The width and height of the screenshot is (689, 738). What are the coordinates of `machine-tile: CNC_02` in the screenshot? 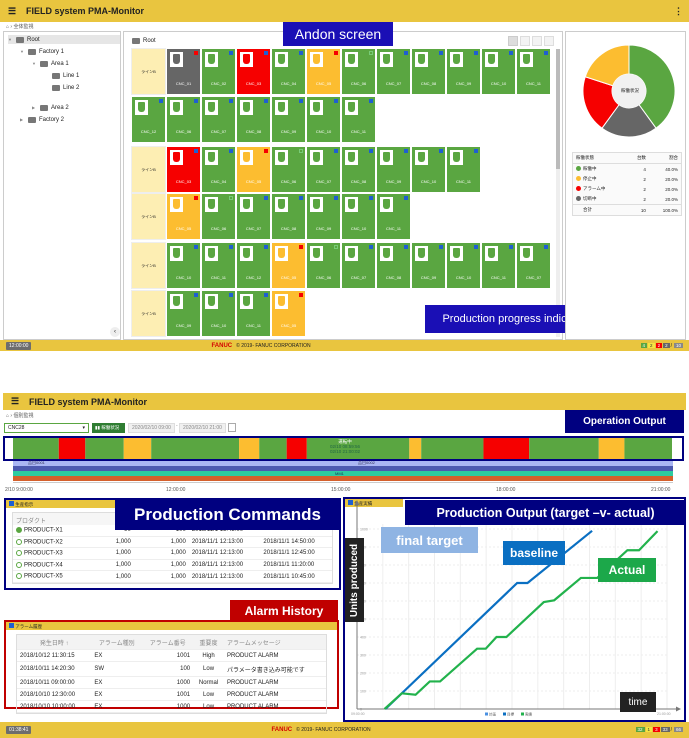 It's located at (218, 71).